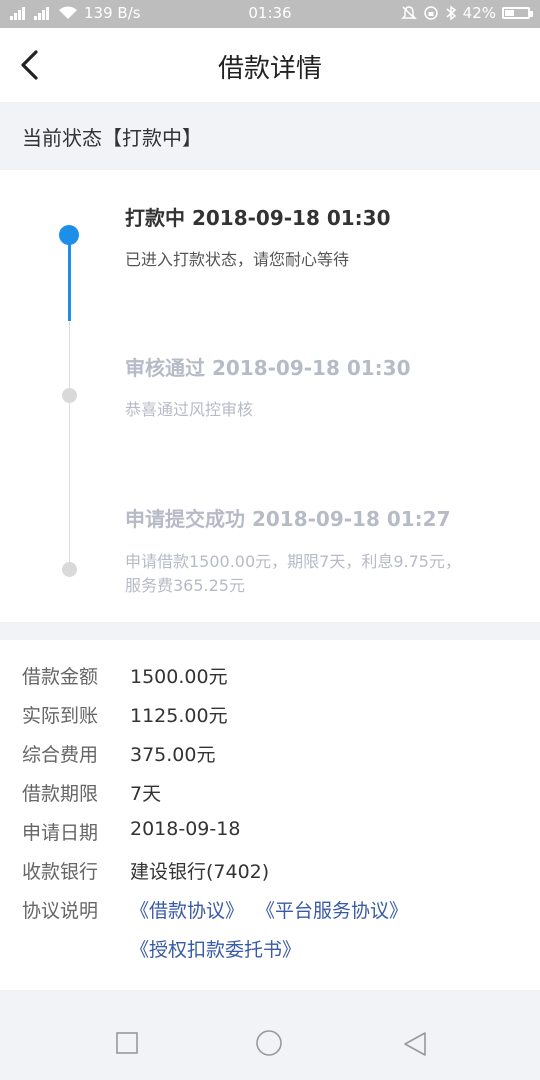 The height and width of the screenshot is (1080, 540). What do you see at coordinates (258, 218) in the screenshot?
I see `timeline-step-title: 打款中 2018-09-18 01:30` at bounding box center [258, 218].